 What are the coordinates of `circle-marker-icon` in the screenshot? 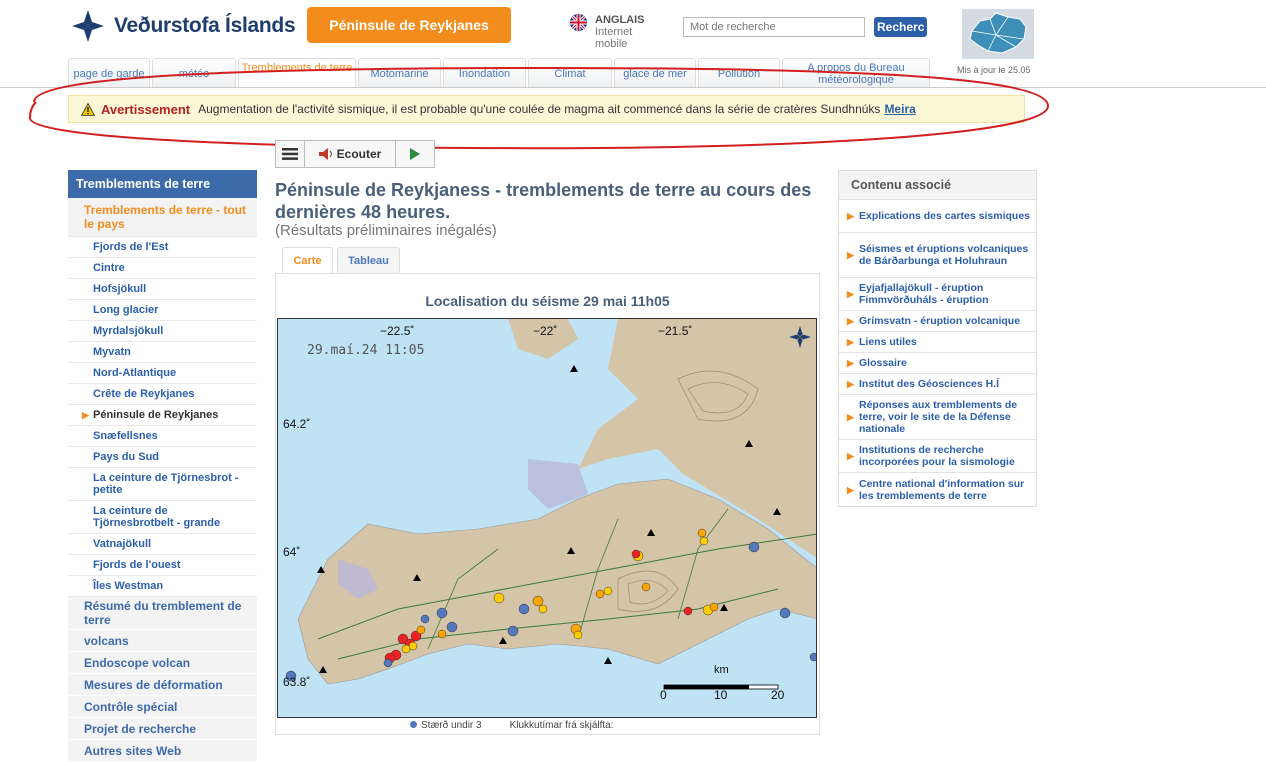 It's located at (413, 724).